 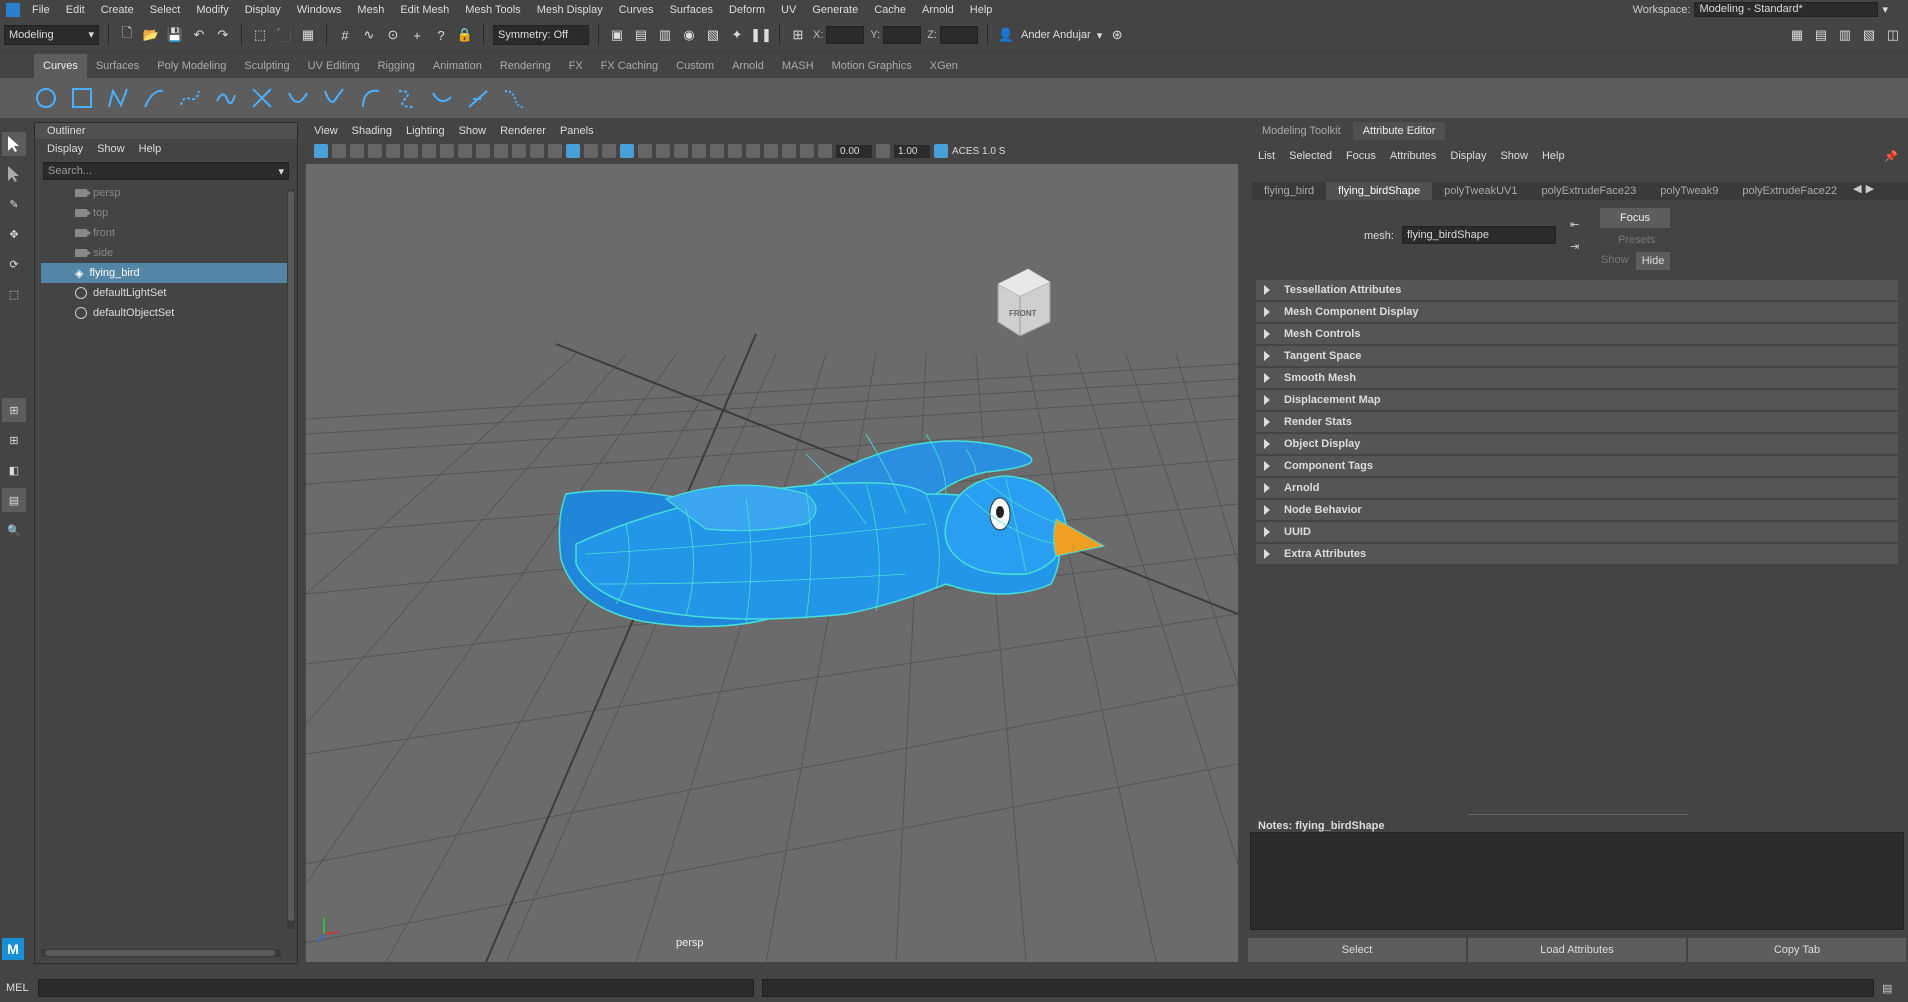 I want to click on shelf-tab-custom: Custom, so click(x=695, y=66).